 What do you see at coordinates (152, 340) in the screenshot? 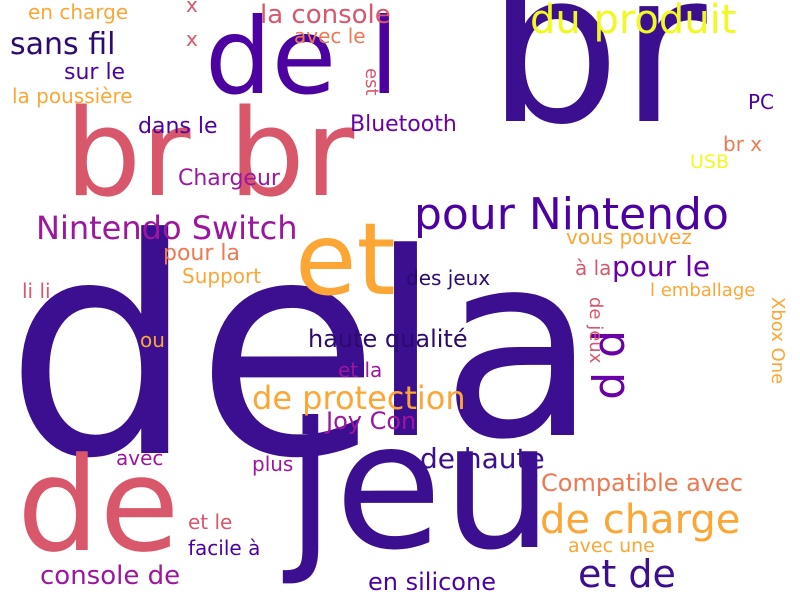
I see `cloud-word: ou` at bounding box center [152, 340].